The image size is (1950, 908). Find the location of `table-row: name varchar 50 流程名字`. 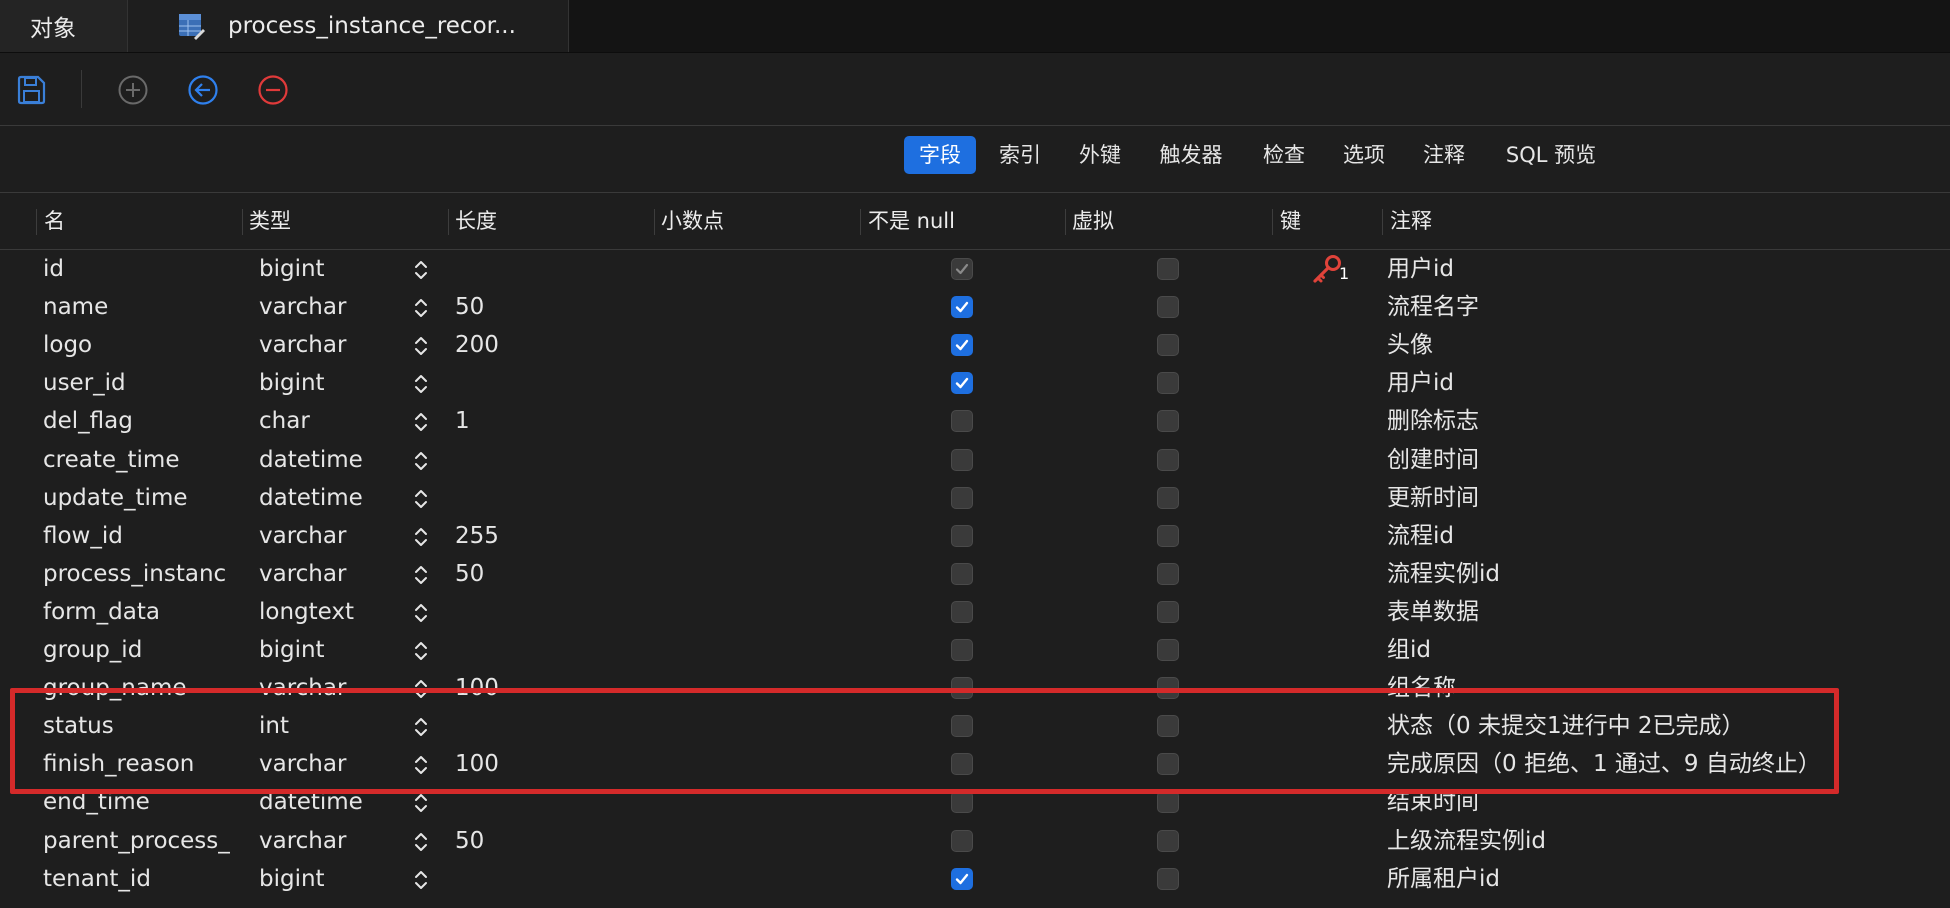

table-row: name varchar 50 流程名字 is located at coordinates (975, 307).